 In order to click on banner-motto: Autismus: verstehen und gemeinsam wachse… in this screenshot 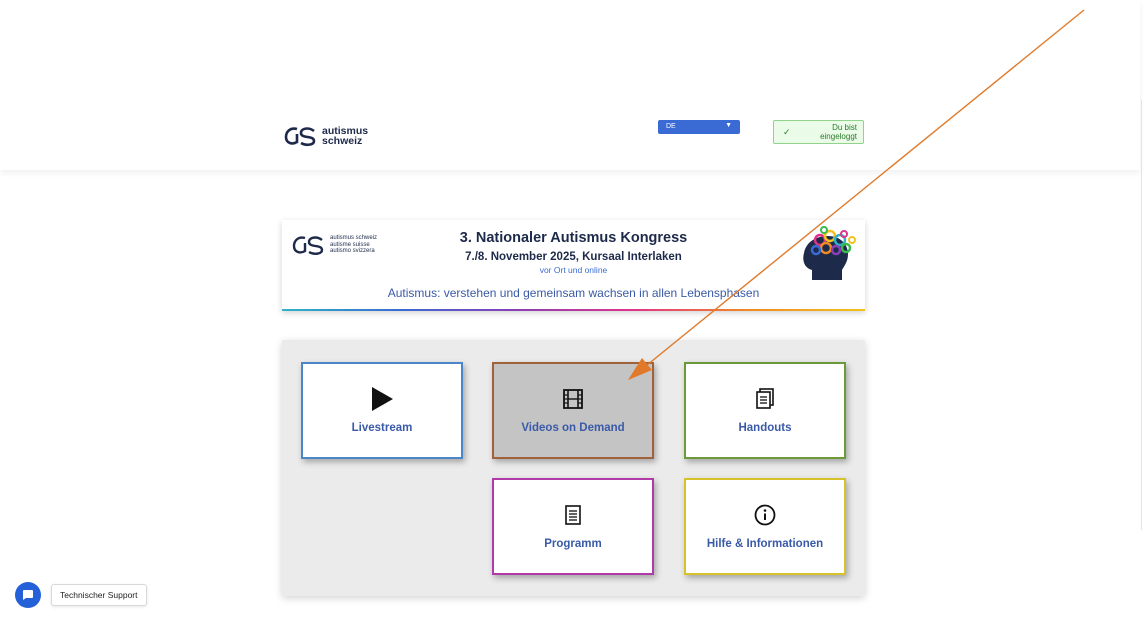, I will do `click(573, 293)`.